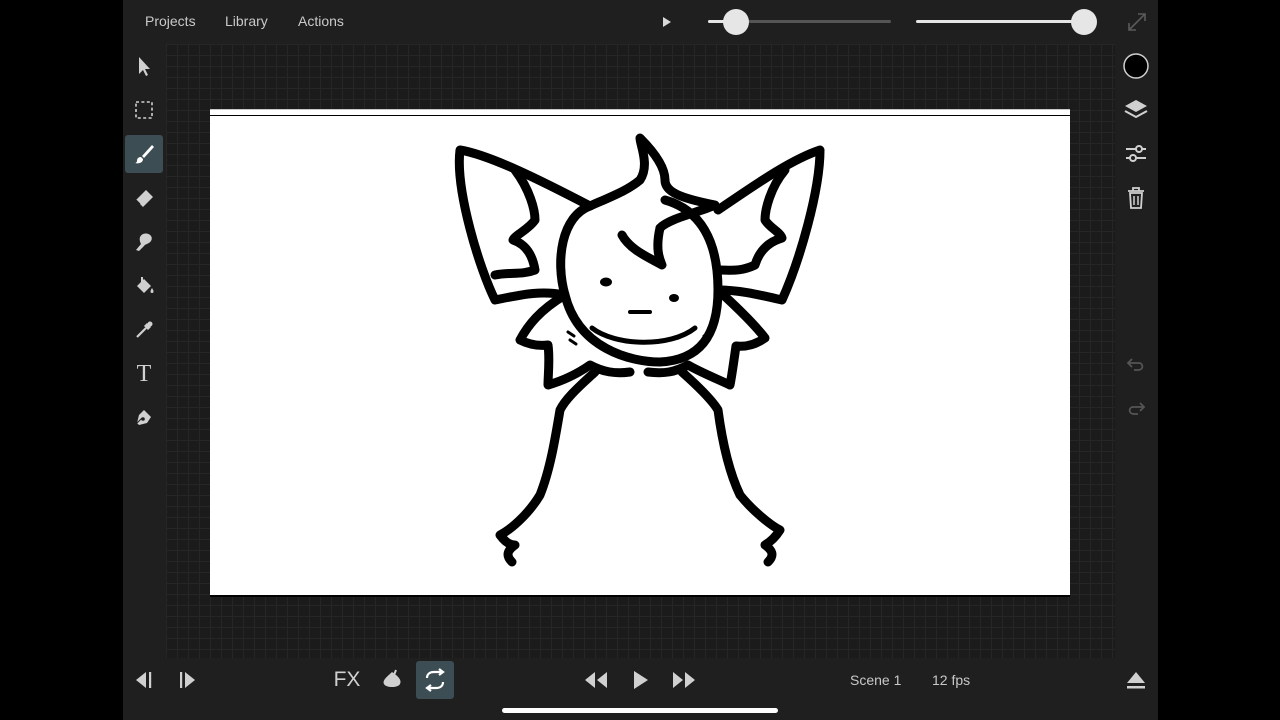 Image resolution: width=1280 pixels, height=720 pixels. Describe the element at coordinates (666, 22) in the screenshot. I see `preview-play-icon` at that location.